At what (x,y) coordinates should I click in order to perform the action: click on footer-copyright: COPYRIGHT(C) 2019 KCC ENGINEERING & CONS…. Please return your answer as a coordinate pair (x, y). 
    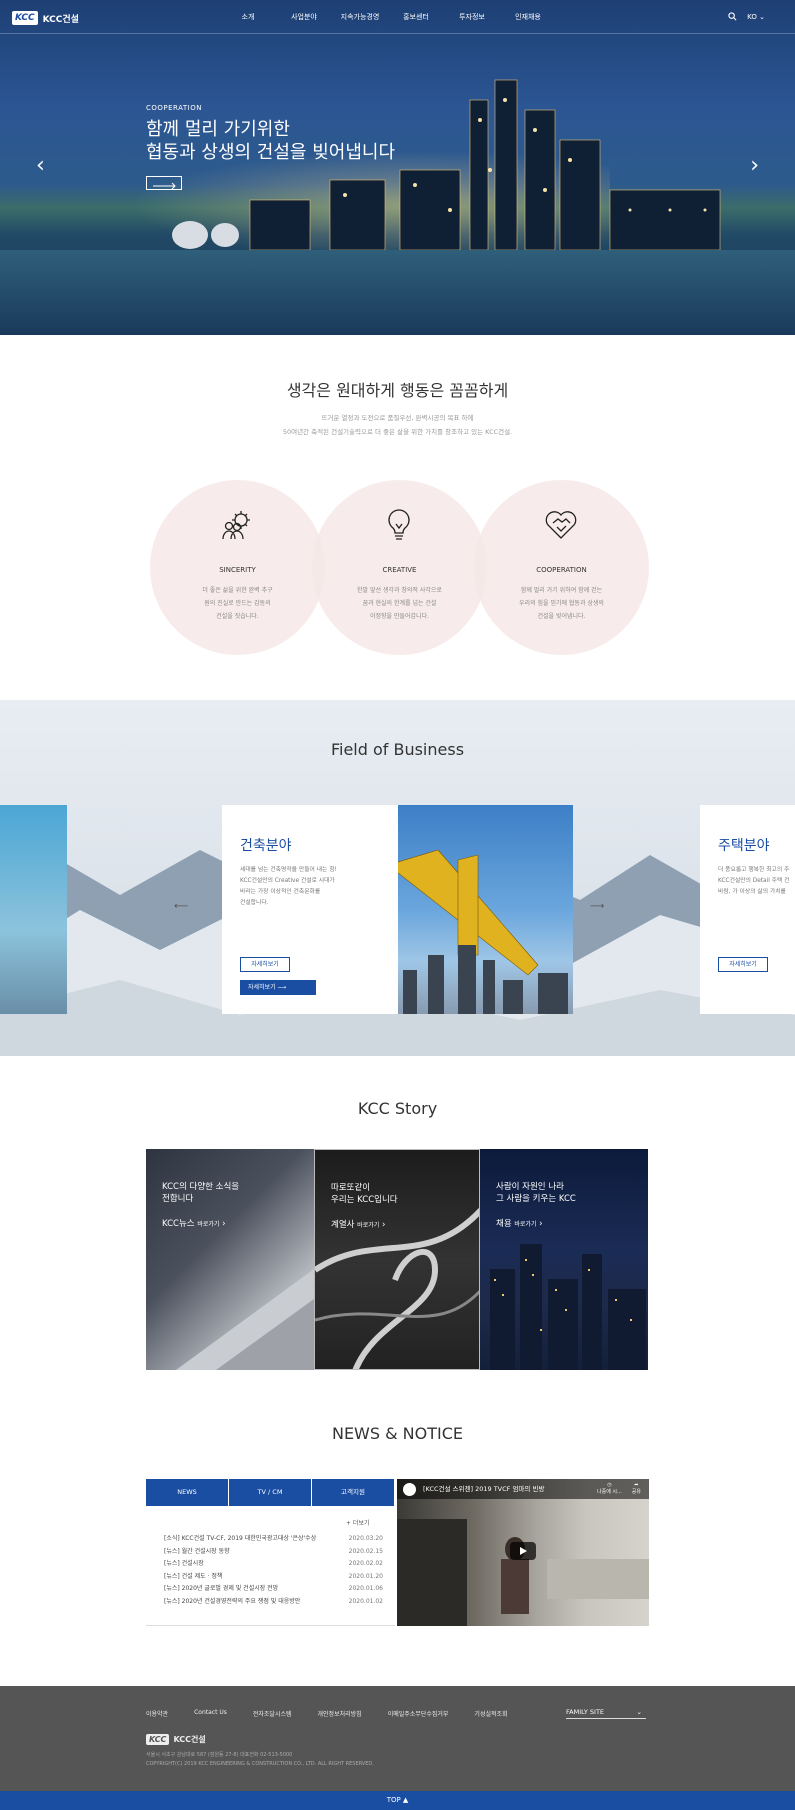
    Looking at the image, I should click on (260, 1764).